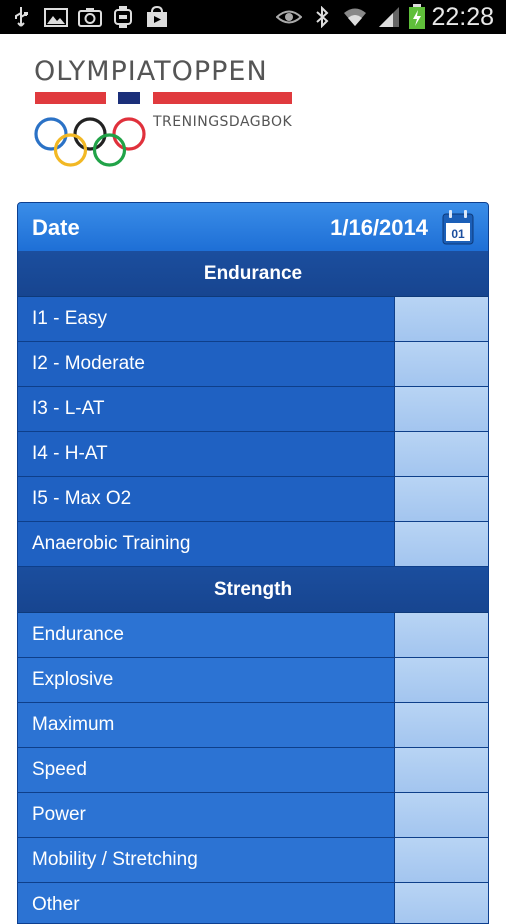 The image size is (506, 924). Describe the element at coordinates (78, 634) in the screenshot. I see `row-label: Endurance` at that location.